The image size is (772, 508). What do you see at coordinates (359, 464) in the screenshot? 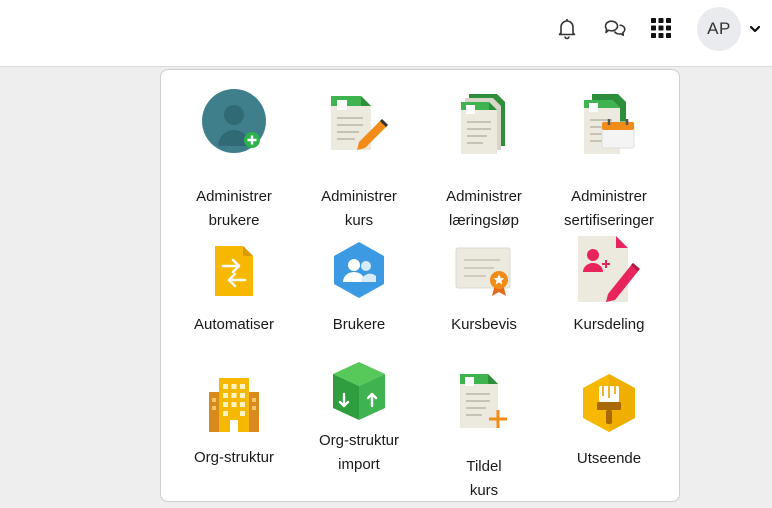
I see `menu-item-label-line: import` at bounding box center [359, 464].